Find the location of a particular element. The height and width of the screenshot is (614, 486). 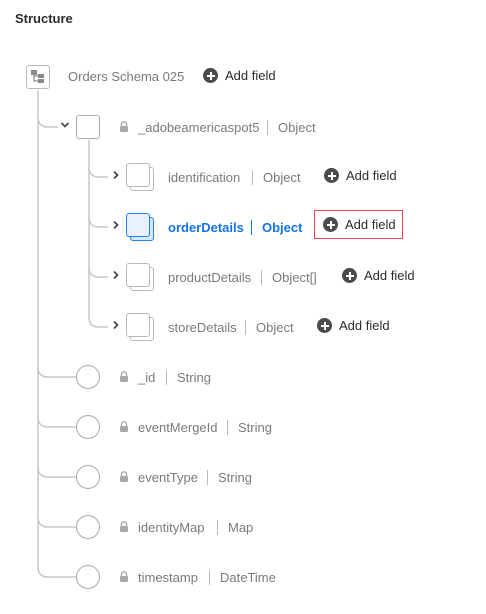

add-field-button-orderdetails: Add field is located at coordinates (358, 224).